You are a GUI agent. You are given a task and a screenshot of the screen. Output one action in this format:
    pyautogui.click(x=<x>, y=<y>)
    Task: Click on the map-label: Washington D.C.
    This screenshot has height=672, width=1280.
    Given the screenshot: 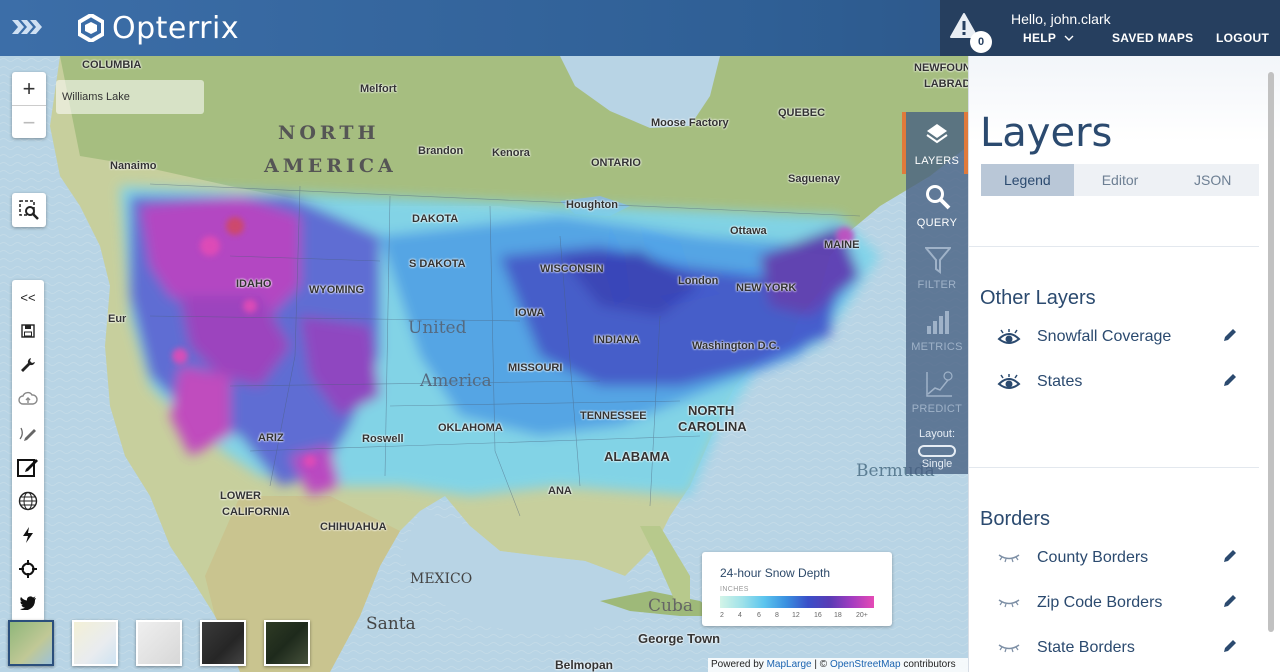 What is the action you would take?
    pyautogui.click(x=736, y=346)
    